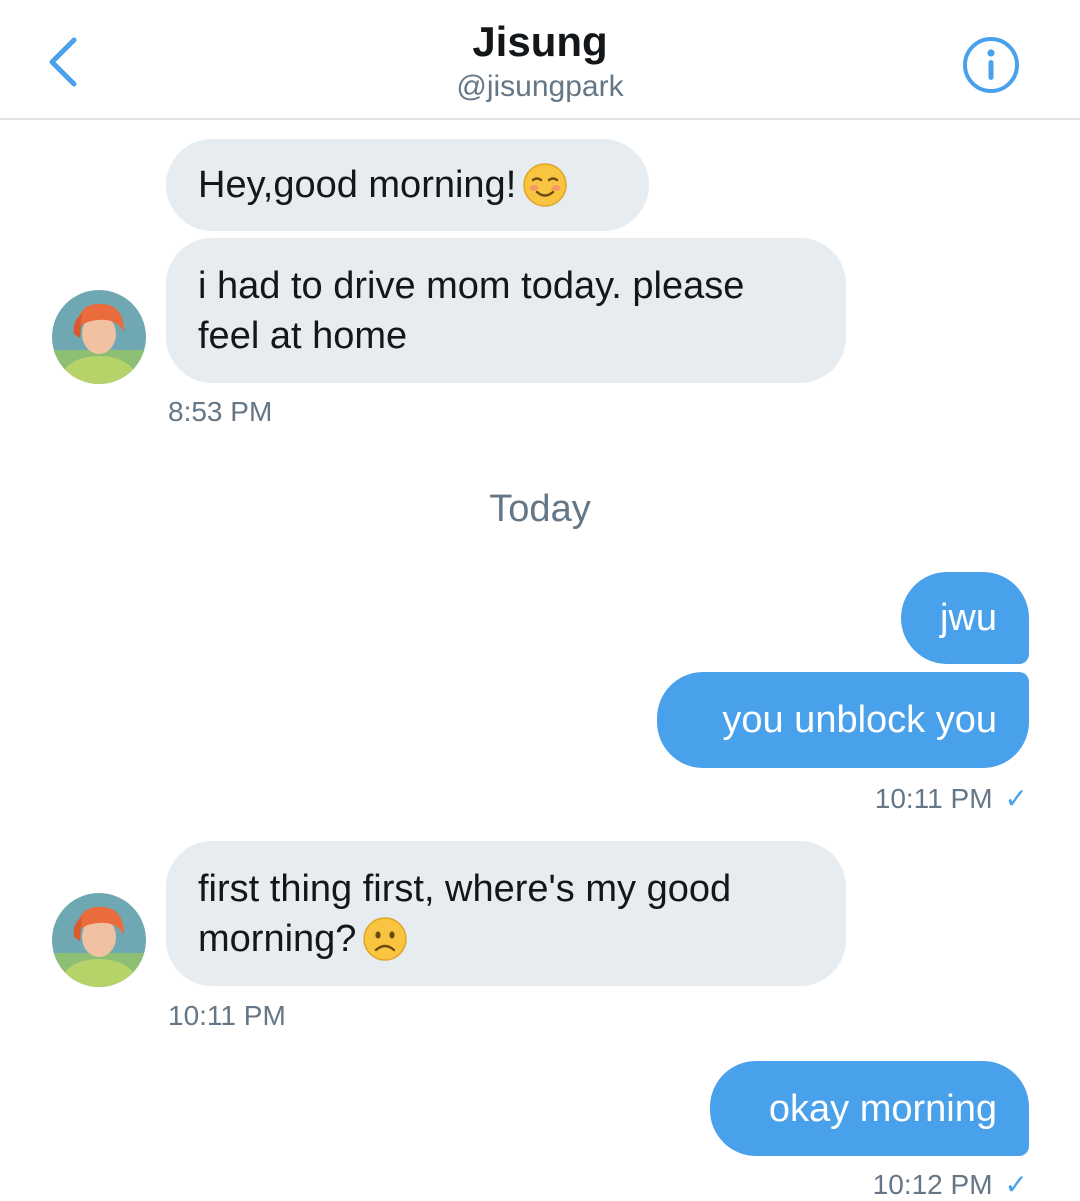 The width and height of the screenshot is (1080, 1201). Describe the element at coordinates (385, 938) in the screenshot. I see `frowning-face-emoji` at that location.